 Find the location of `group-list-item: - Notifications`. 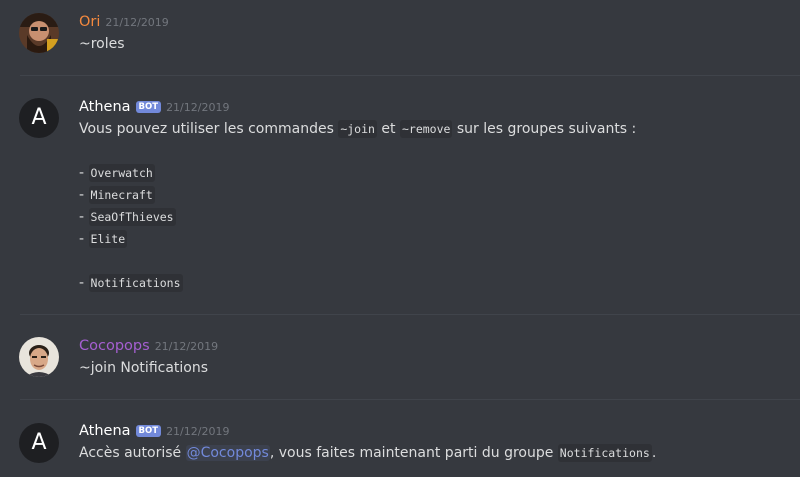

group-list-item: - Notifications is located at coordinates (357, 283).